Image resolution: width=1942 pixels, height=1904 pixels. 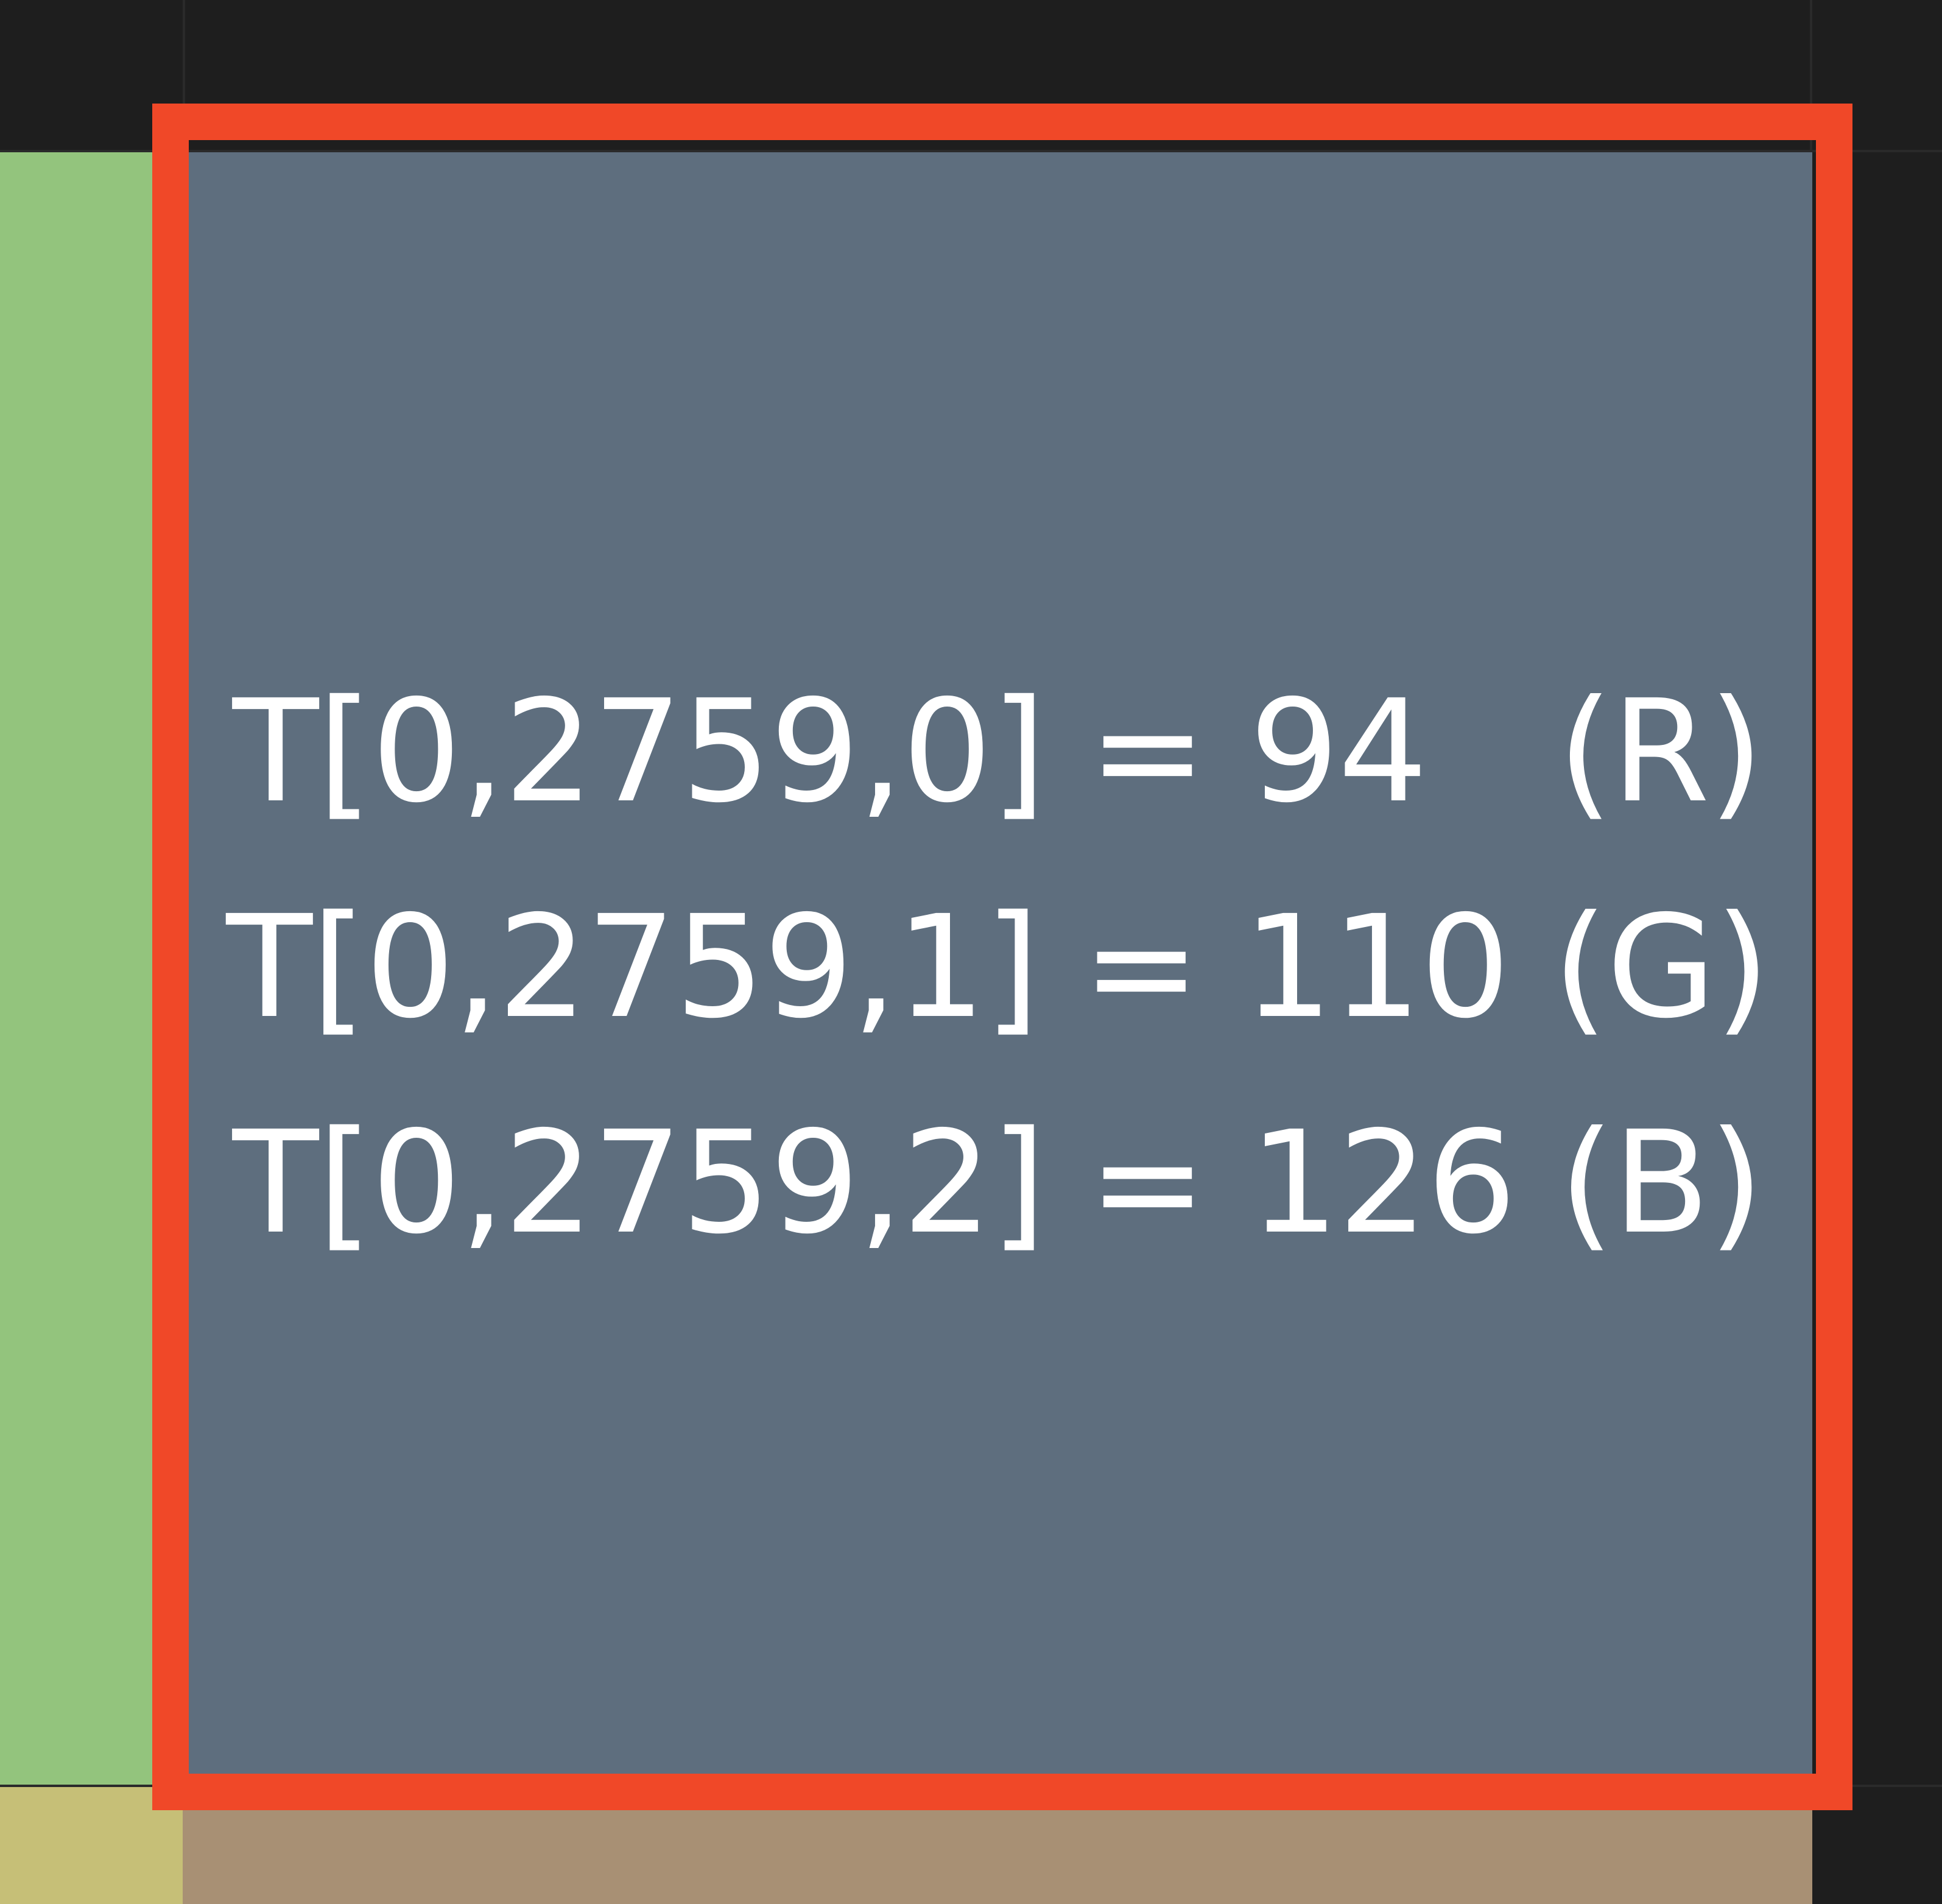 I want to click on green-channel-value: T[0,2759,1] = 110 (G), so click(x=998, y=967).